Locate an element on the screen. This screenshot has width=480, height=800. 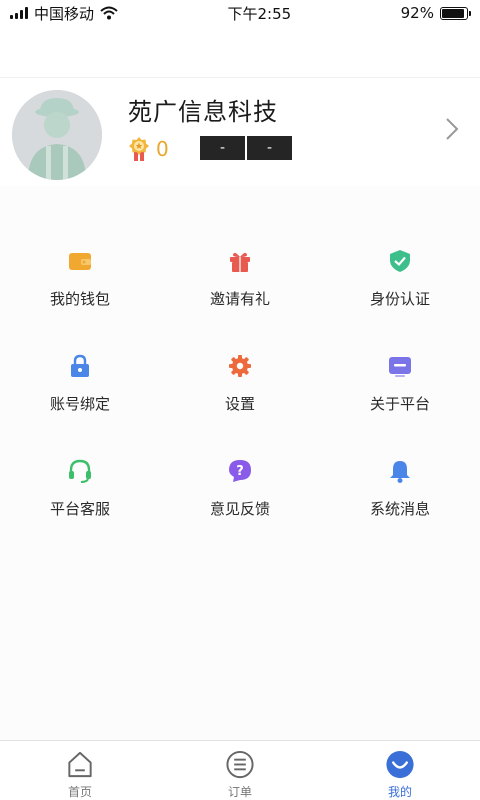
menu-item-wallet: 我的钱包 is located at coordinates (80, 290).